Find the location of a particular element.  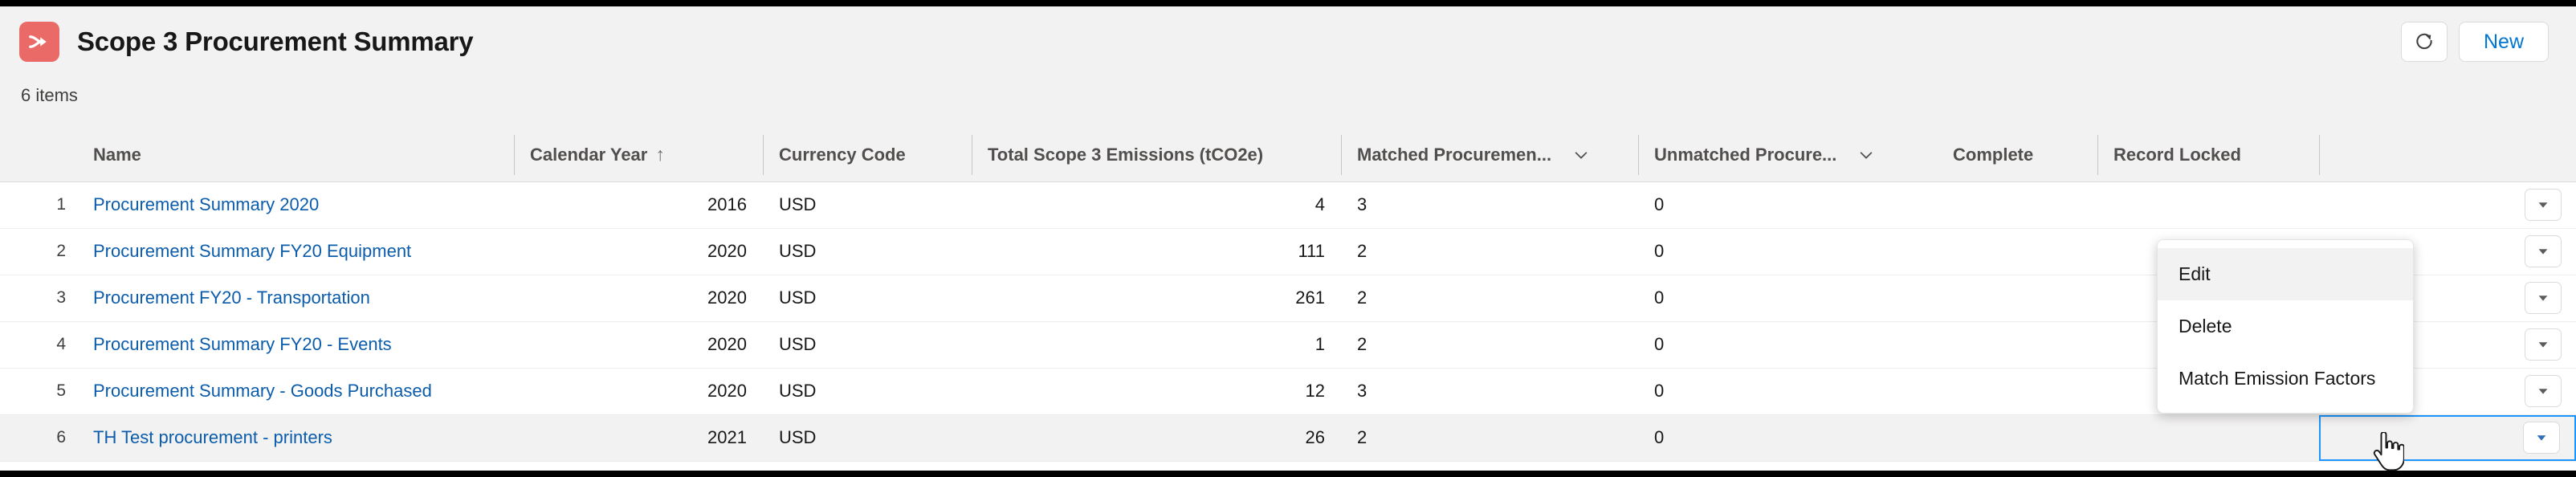

screen-edge-bottom is located at coordinates (1288, 474).